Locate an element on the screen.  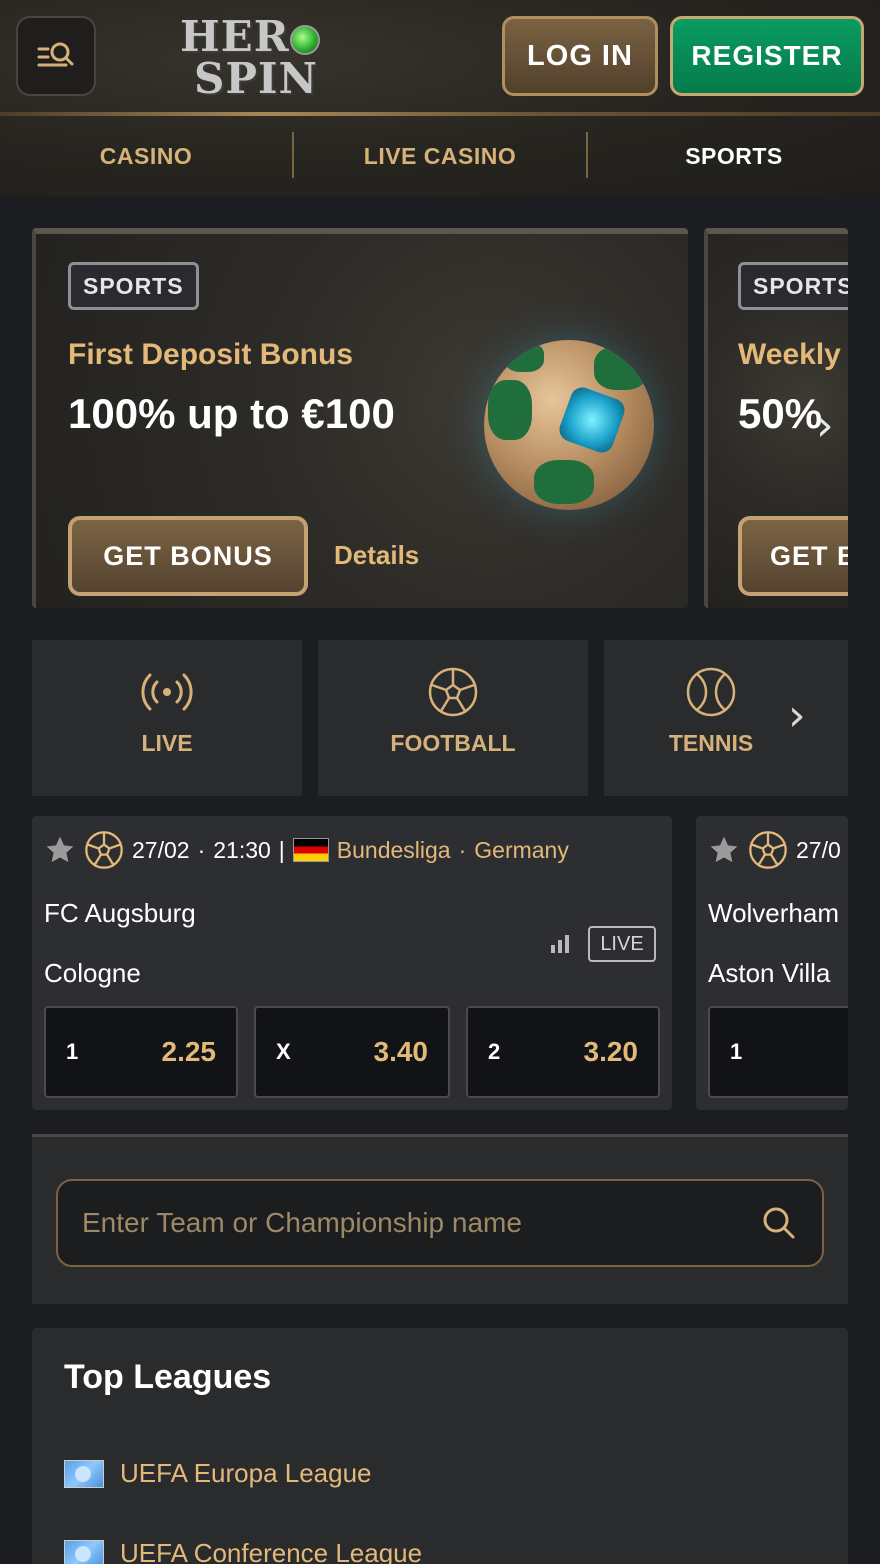
category-football: FOOTBALL is located at coordinates (453, 718).